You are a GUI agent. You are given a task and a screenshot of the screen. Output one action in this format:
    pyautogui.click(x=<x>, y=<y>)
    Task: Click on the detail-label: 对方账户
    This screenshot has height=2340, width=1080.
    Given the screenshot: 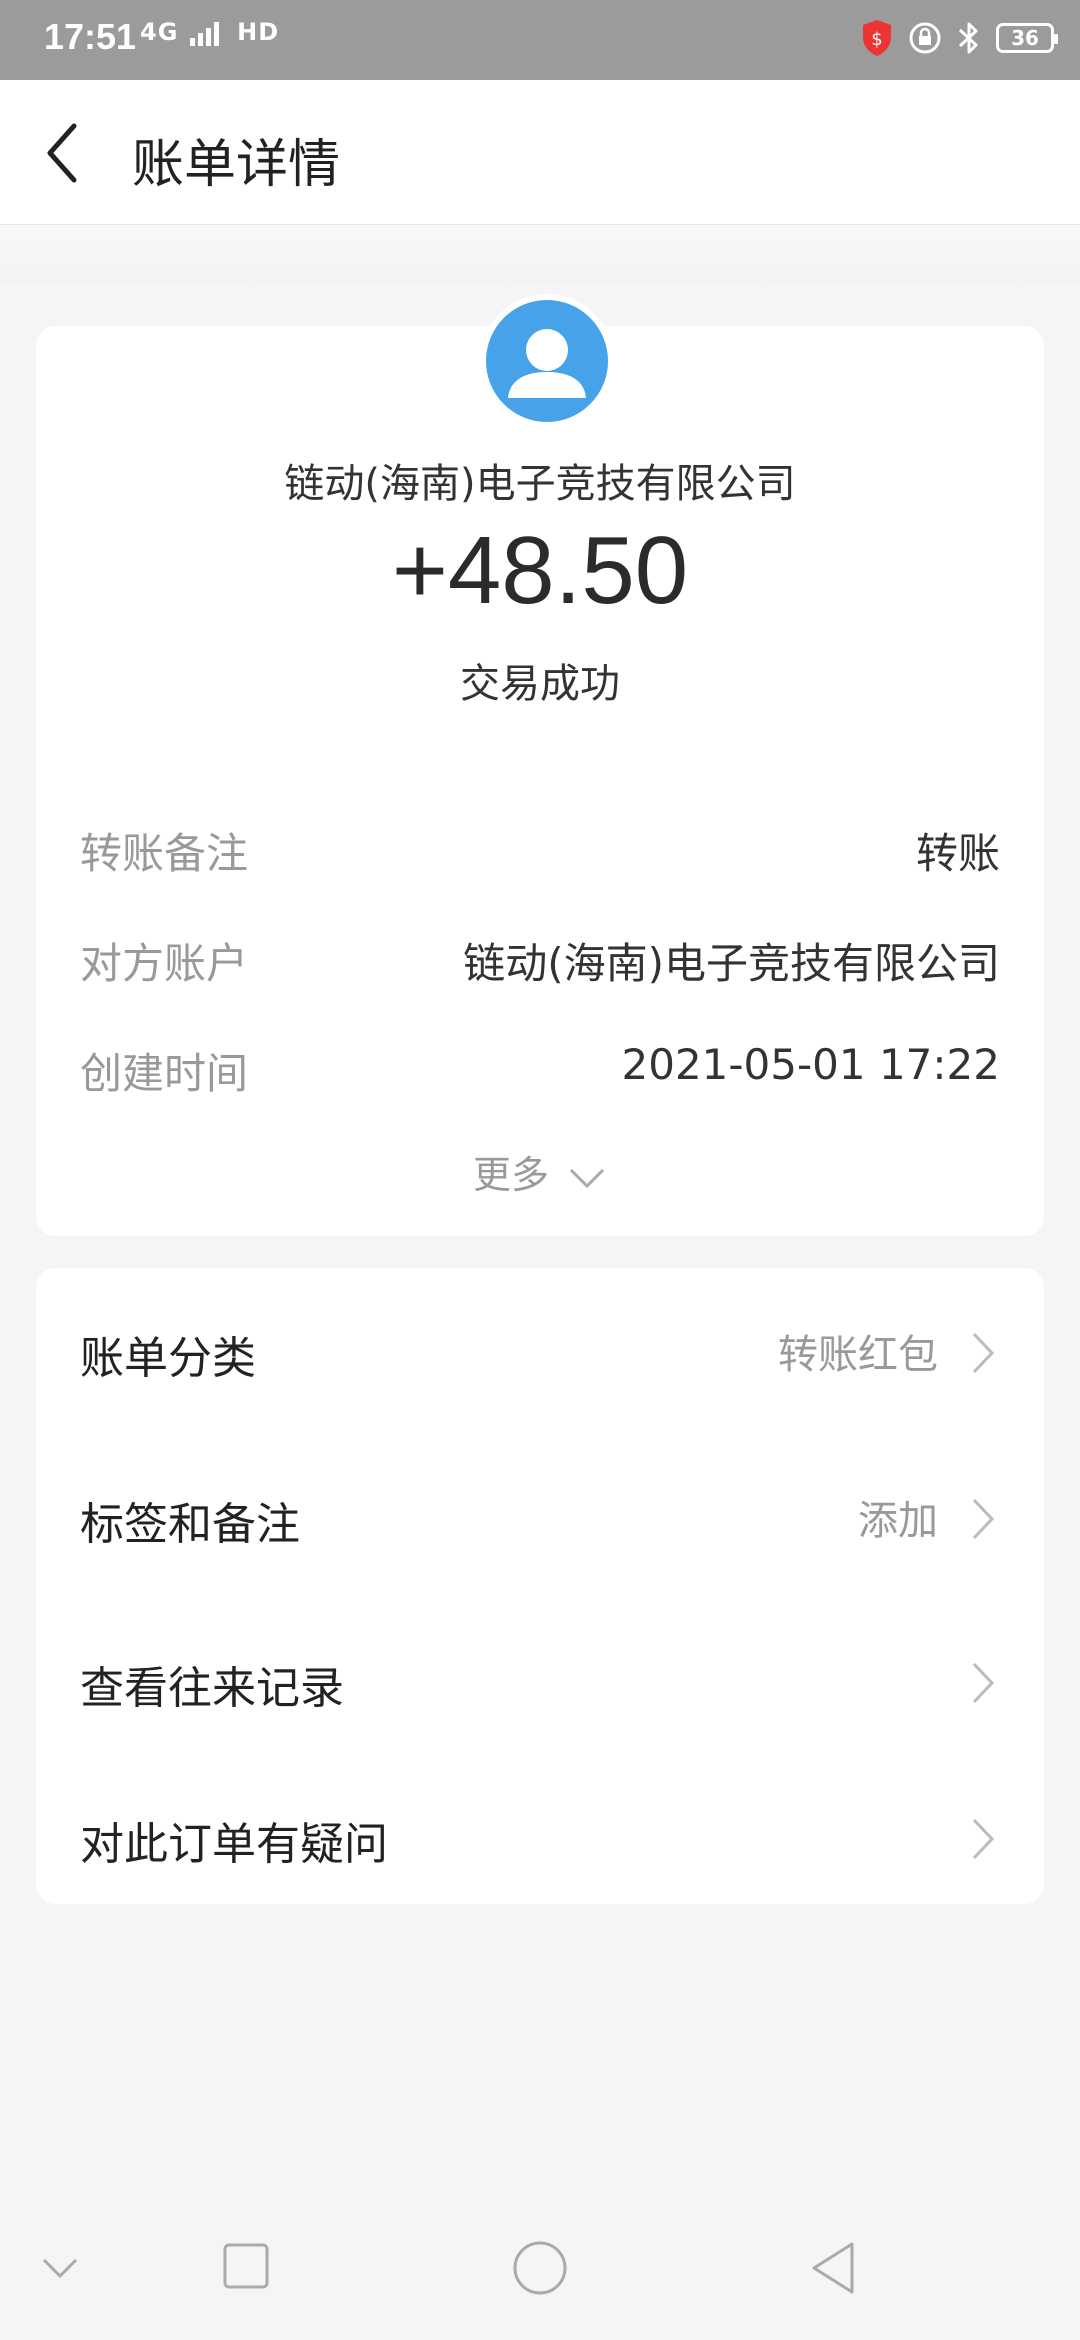 What is the action you would take?
    pyautogui.click(x=164, y=963)
    